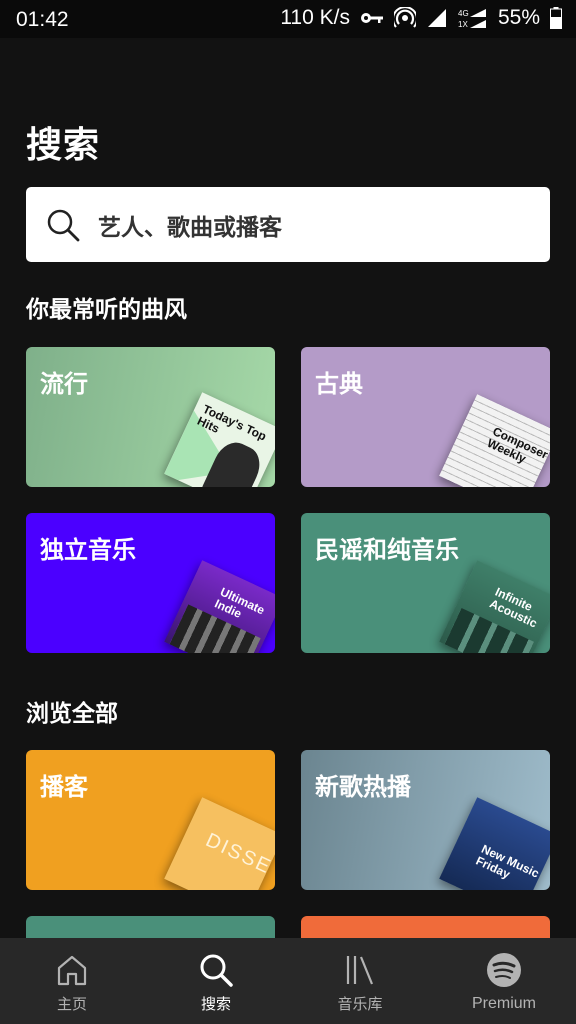 The image size is (576, 1024). Describe the element at coordinates (463, 24) in the screenshot. I see `svg-text: 1X` at that location.